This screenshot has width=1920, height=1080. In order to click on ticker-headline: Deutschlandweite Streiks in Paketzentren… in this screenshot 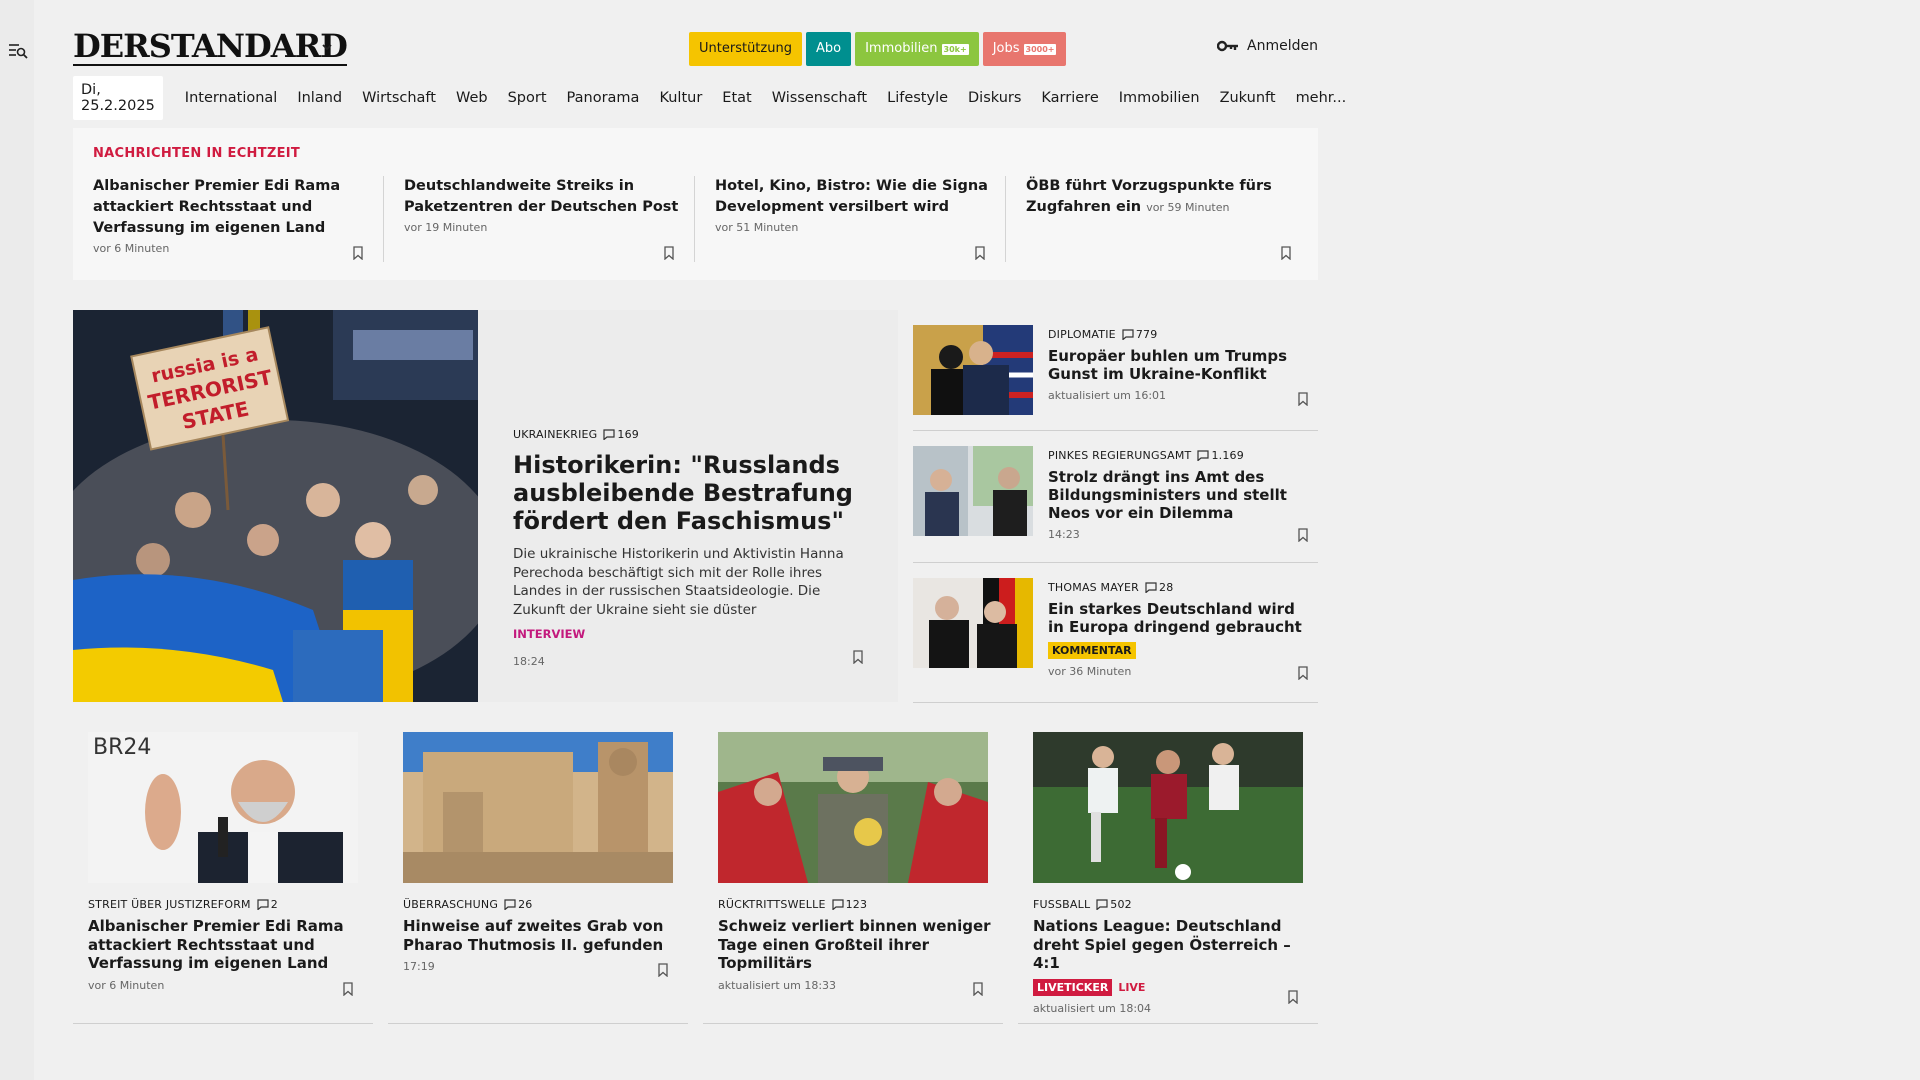, I will do `click(541, 196)`.